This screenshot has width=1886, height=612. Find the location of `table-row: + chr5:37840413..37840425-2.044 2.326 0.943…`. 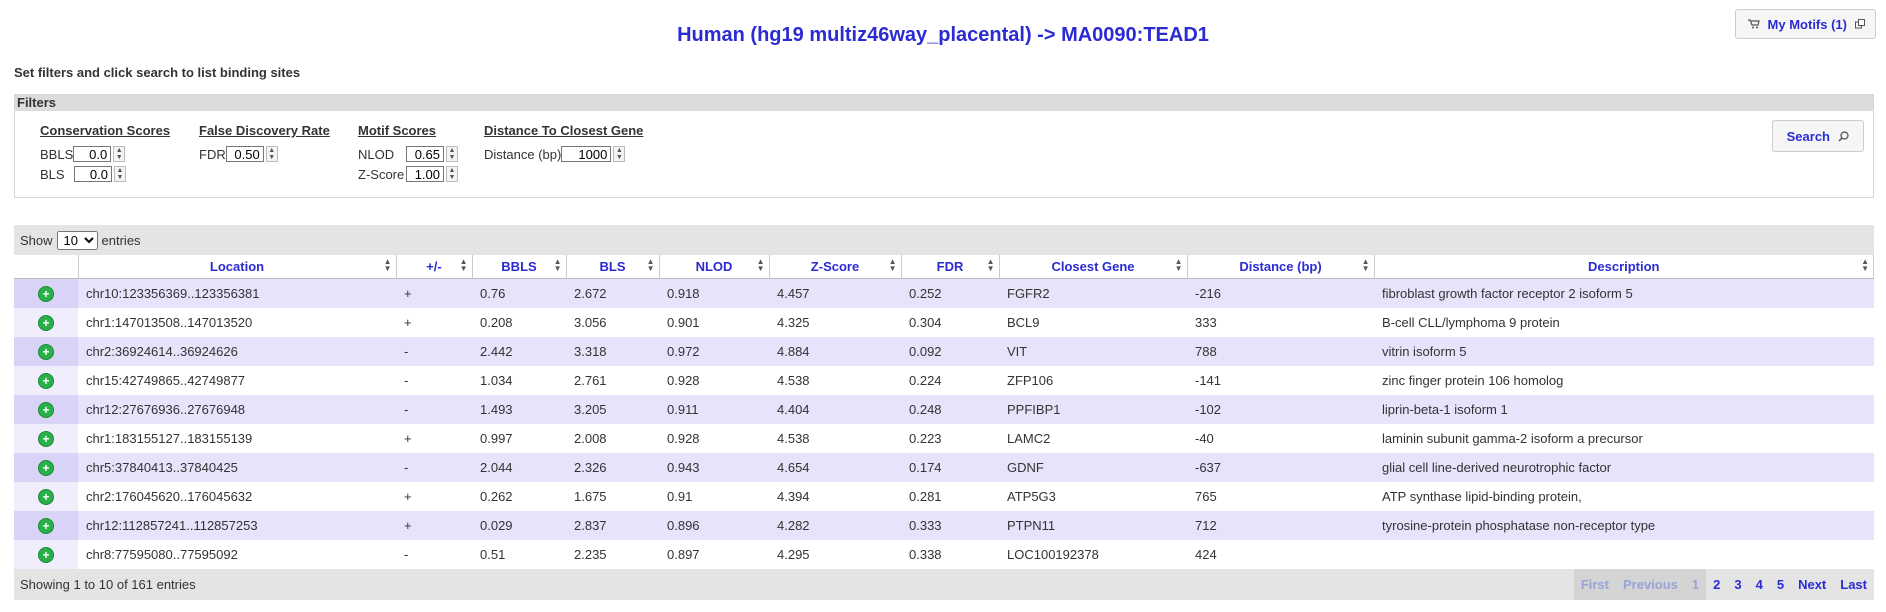

table-row: + chr5:37840413..37840425-2.044 2.326 0.943… is located at coordinates (944, 467).